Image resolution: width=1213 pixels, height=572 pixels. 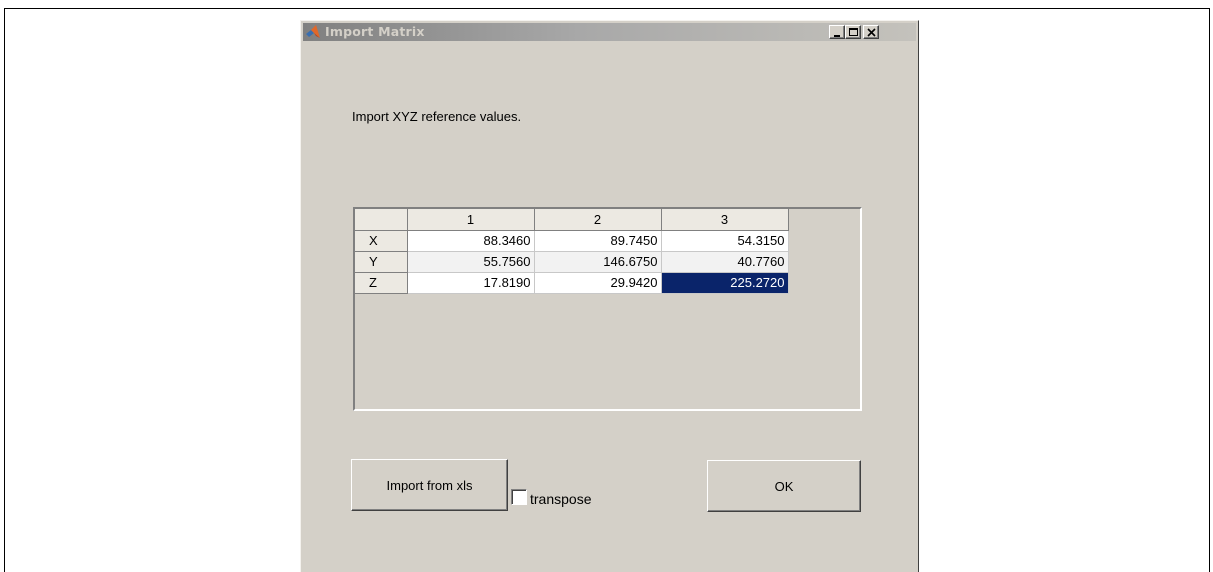 I want to click on cell-y-1: 55.7560, so click(x=471, y=262).